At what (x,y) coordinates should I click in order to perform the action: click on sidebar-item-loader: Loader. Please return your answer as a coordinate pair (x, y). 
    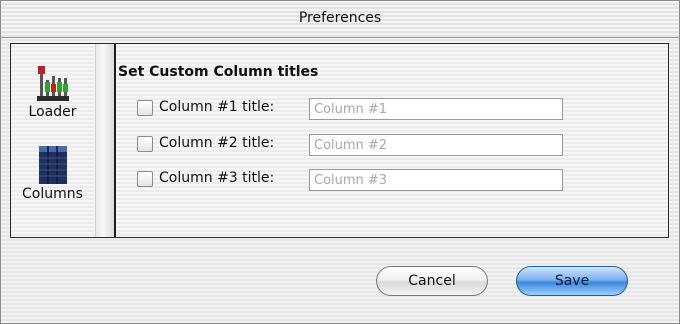
    Looking at the image, I should click on (52, 91).